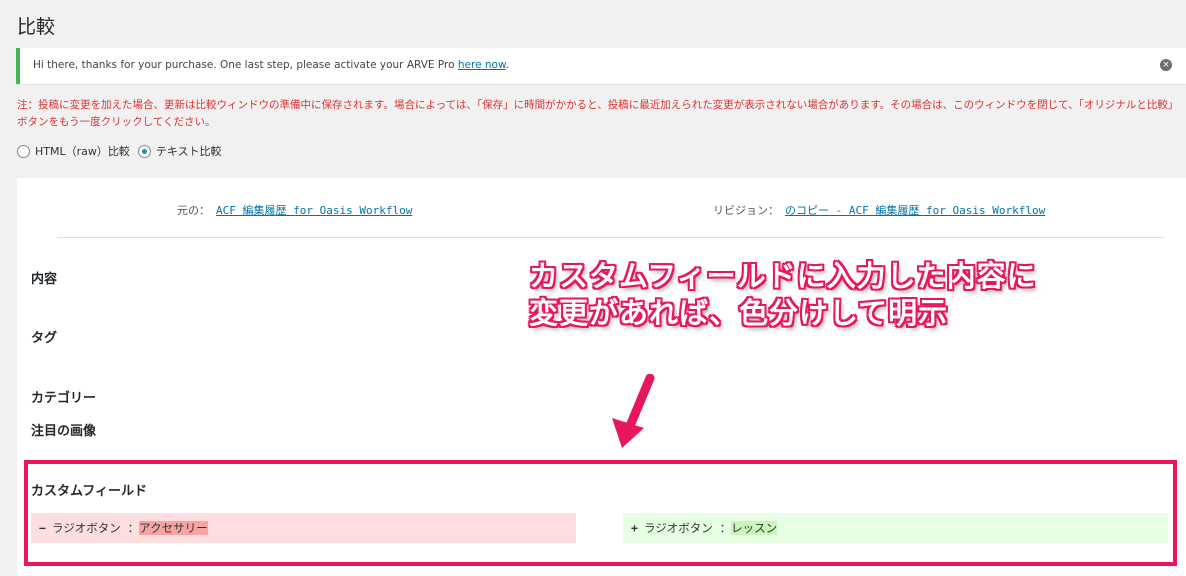 Image resolution: width=1186 pixels, height=576 pixels. Describe the element at coordinates (634, 528) in the screenshot. I see `plus-icon: +` at that location.